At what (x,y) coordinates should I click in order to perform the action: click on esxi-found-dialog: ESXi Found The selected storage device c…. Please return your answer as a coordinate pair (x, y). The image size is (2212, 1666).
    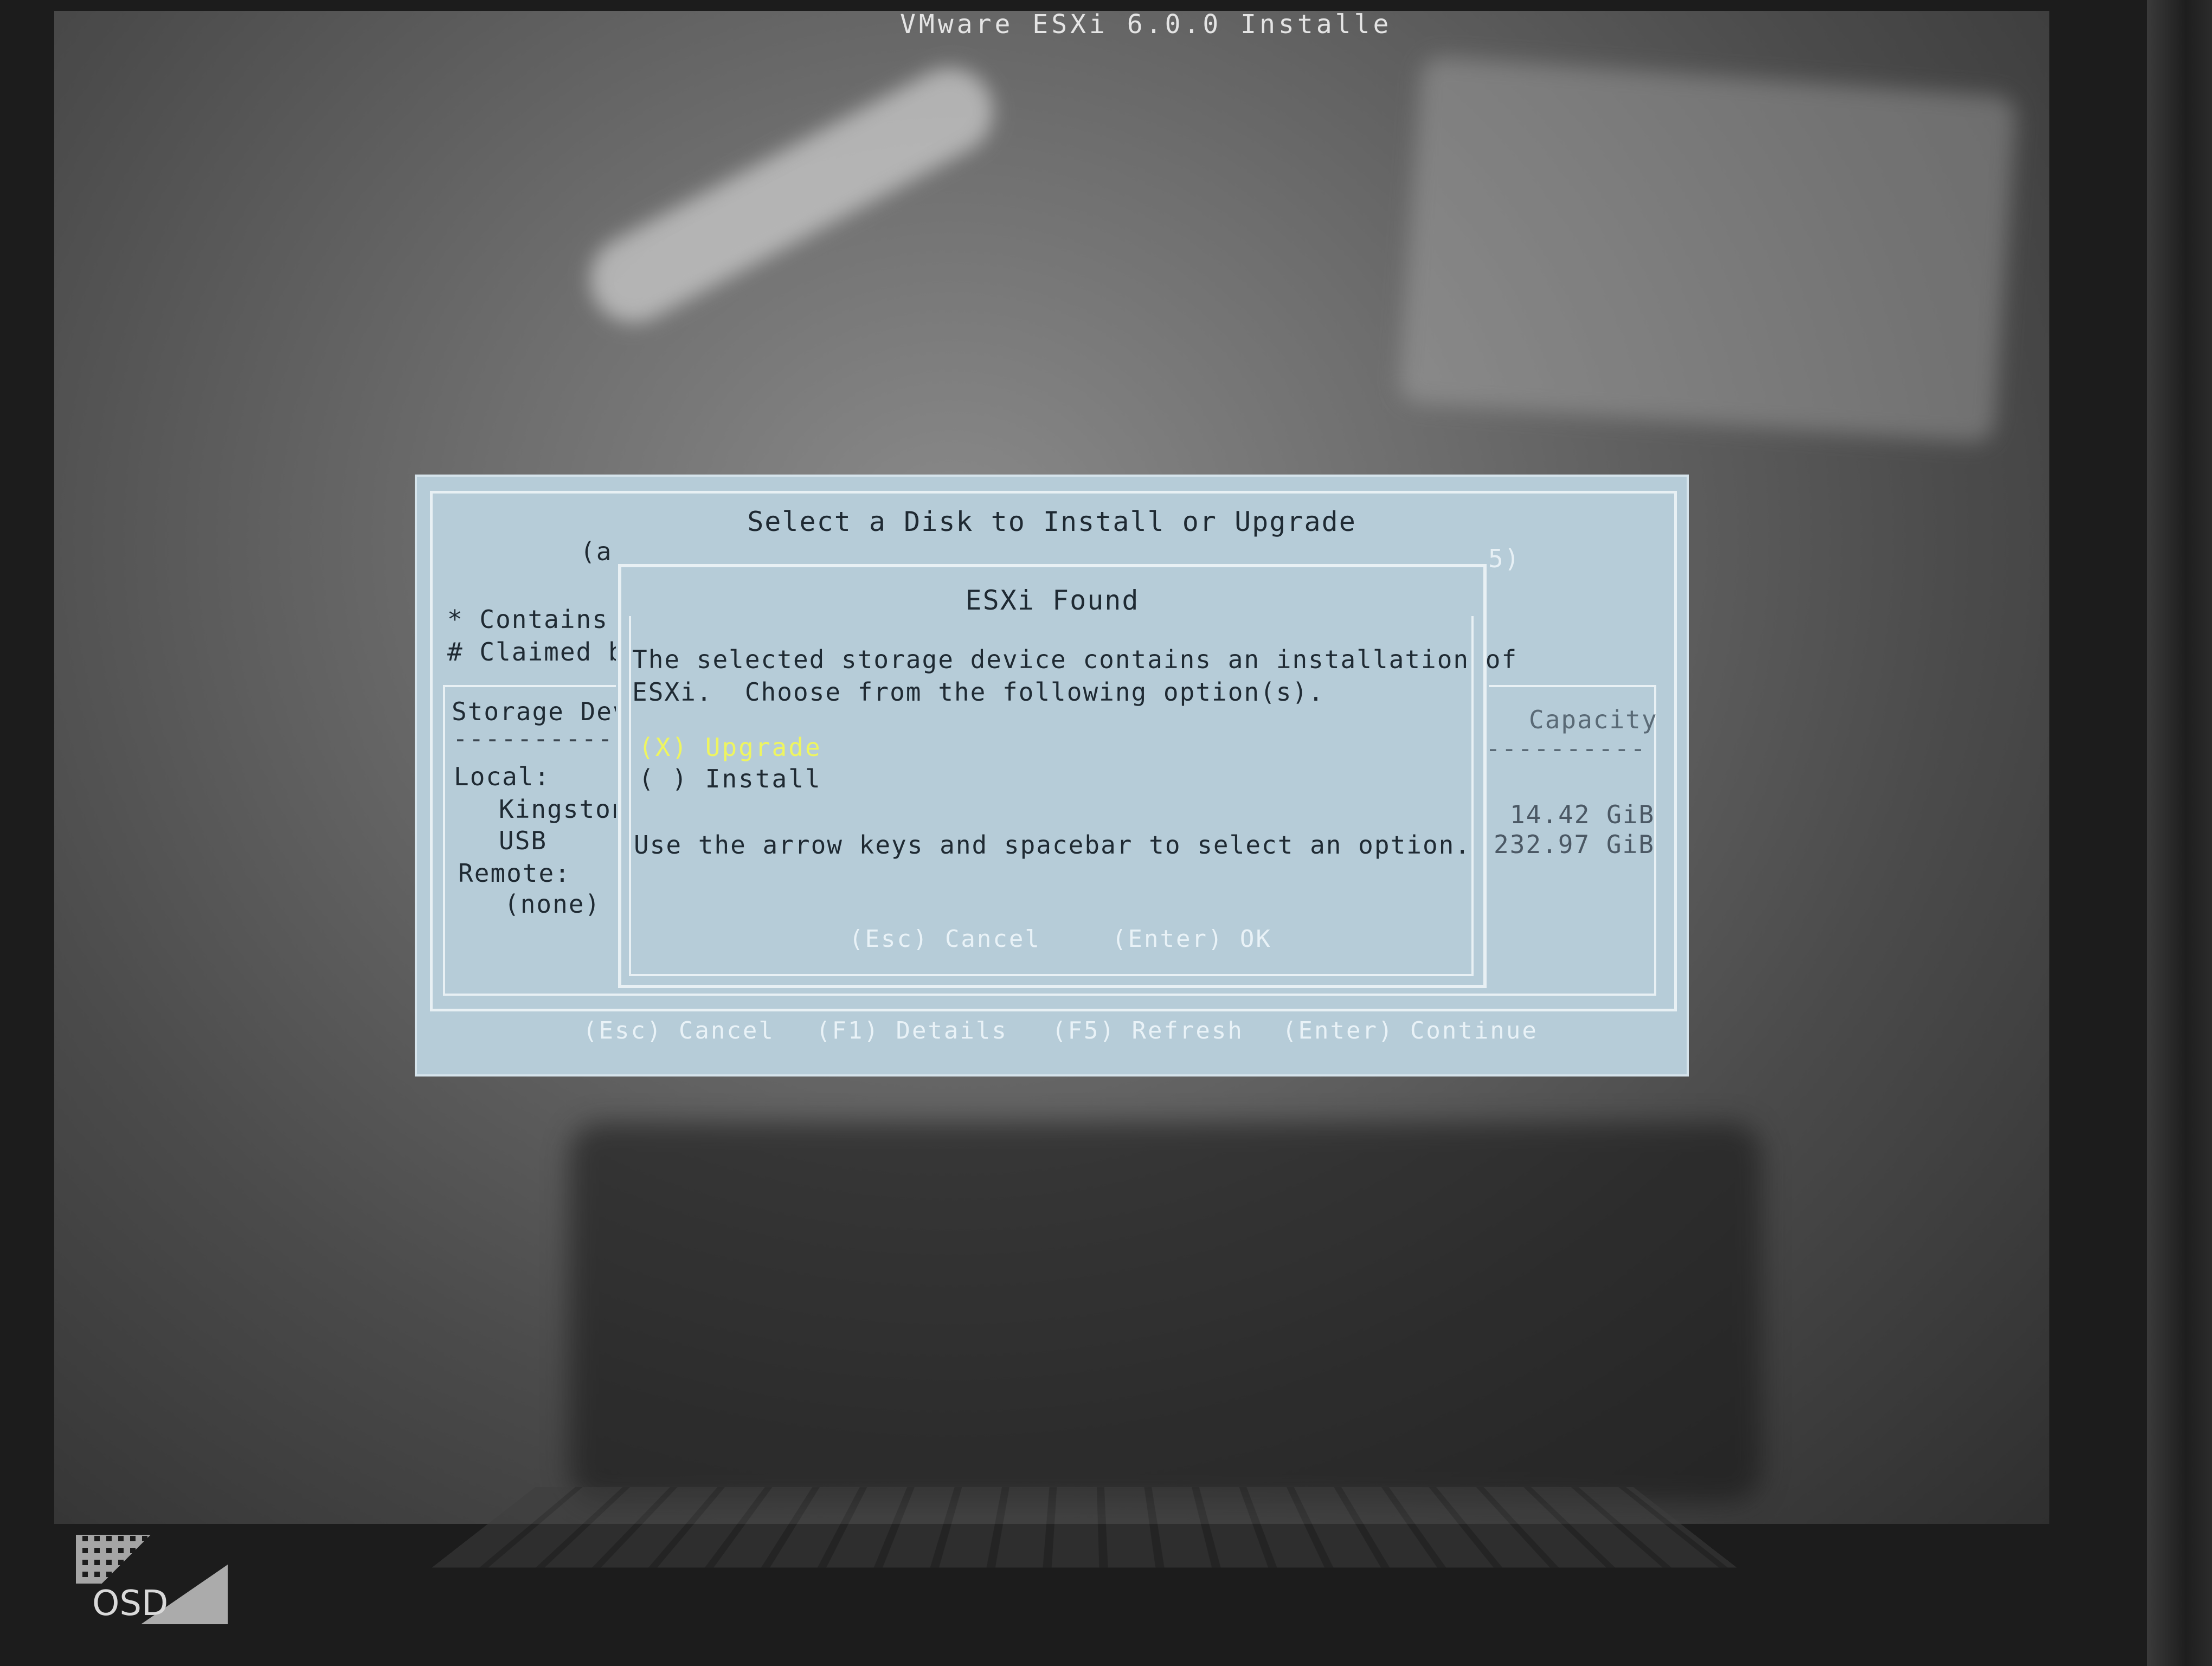
    Looking at the image, I should click on (1066, 776).